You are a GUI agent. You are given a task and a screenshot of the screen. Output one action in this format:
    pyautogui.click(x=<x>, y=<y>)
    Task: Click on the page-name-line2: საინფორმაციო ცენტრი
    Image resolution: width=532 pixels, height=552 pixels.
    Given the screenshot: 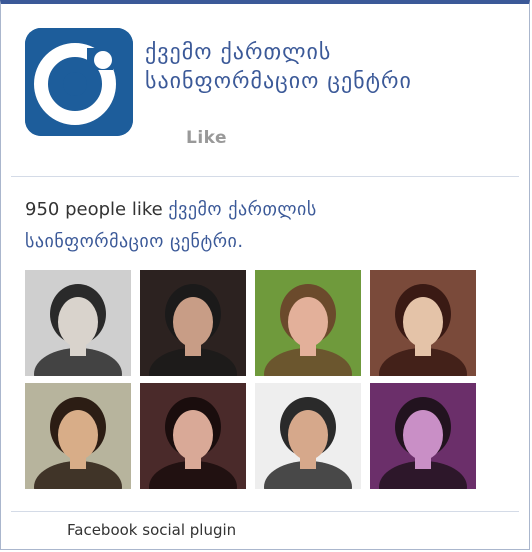 What is the action you would take?
    pyautogui.click(x=278, y=81)
    